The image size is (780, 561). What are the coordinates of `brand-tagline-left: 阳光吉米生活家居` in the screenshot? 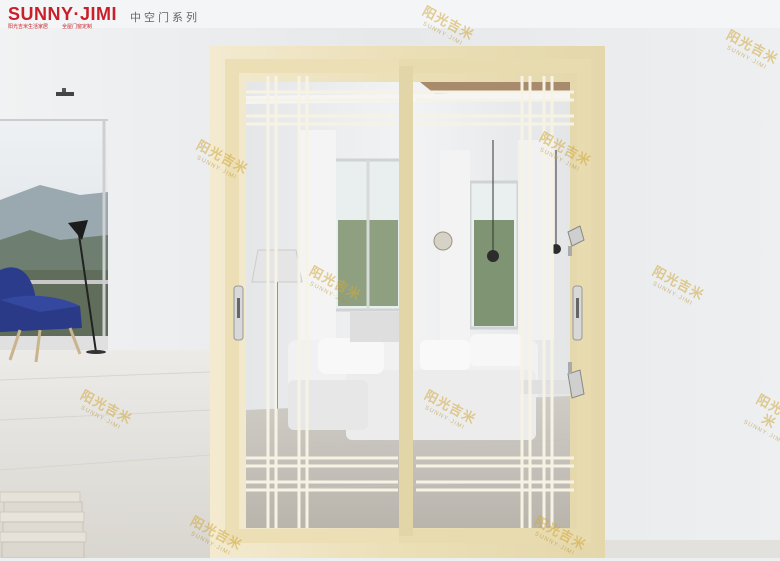 It's located at (28, 27).